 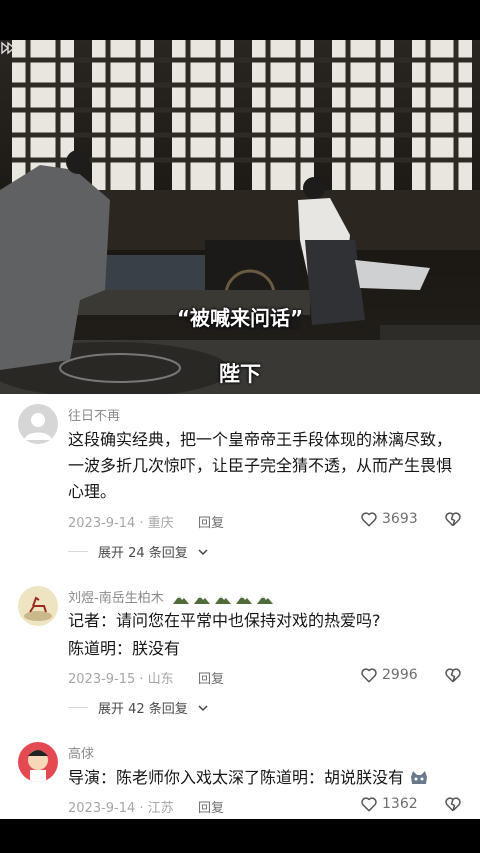 What do you see at coordinates (240, 836) in the screenshot?
I see `bottom-black-bar` at bounding box center [240, 836].